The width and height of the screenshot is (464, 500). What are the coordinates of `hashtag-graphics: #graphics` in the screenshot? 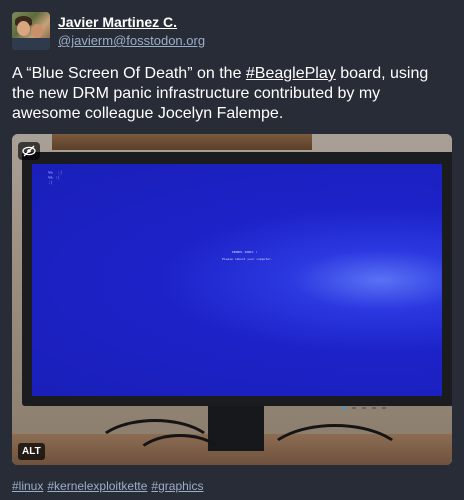 It's located at (177, 486).